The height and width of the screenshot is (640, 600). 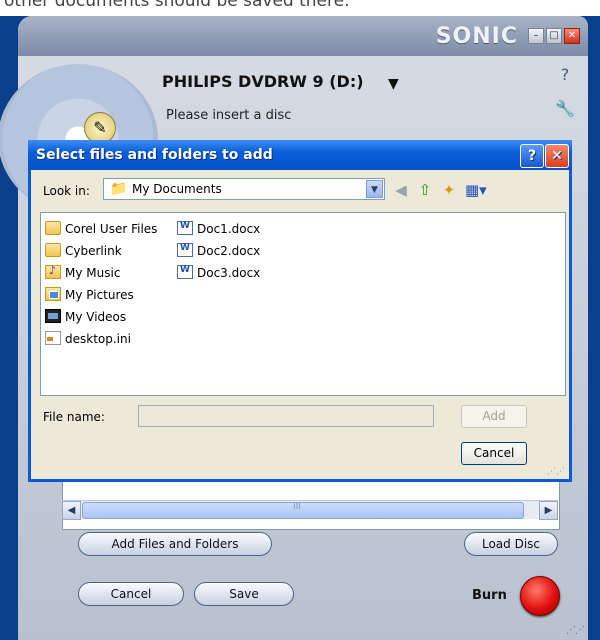 What do you see at coordinates (300, 155) in the screenshot?
I see `dialog-titlebar: Select files and folders to add ? ✕` at bounding box center [300, 155].